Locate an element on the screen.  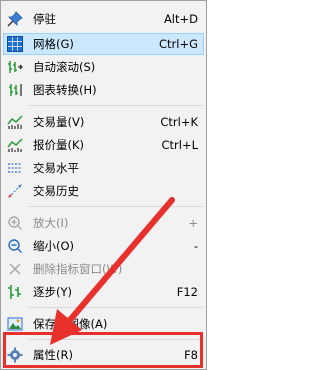
menu-item-delete-indicator-window: 删除指标窗口(W) is located at coordinates (103, 269).